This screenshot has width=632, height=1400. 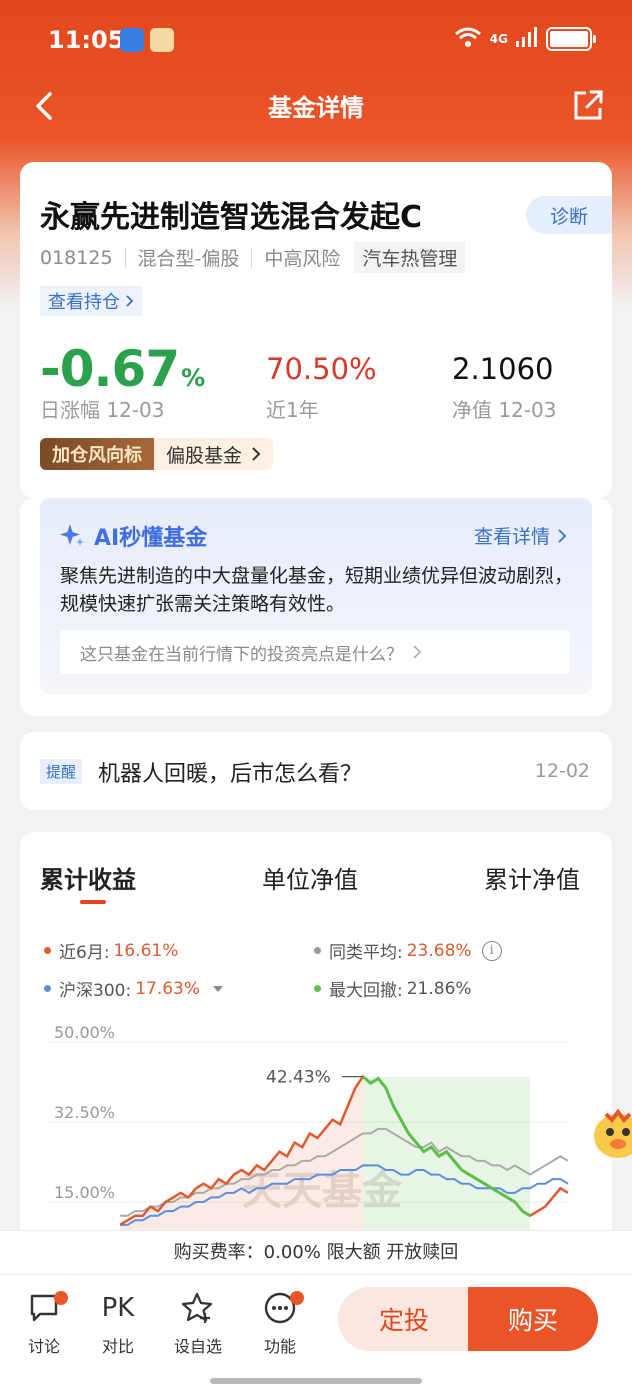 I want to click on year-return-label: 近1年, so click(x=292, y=410).